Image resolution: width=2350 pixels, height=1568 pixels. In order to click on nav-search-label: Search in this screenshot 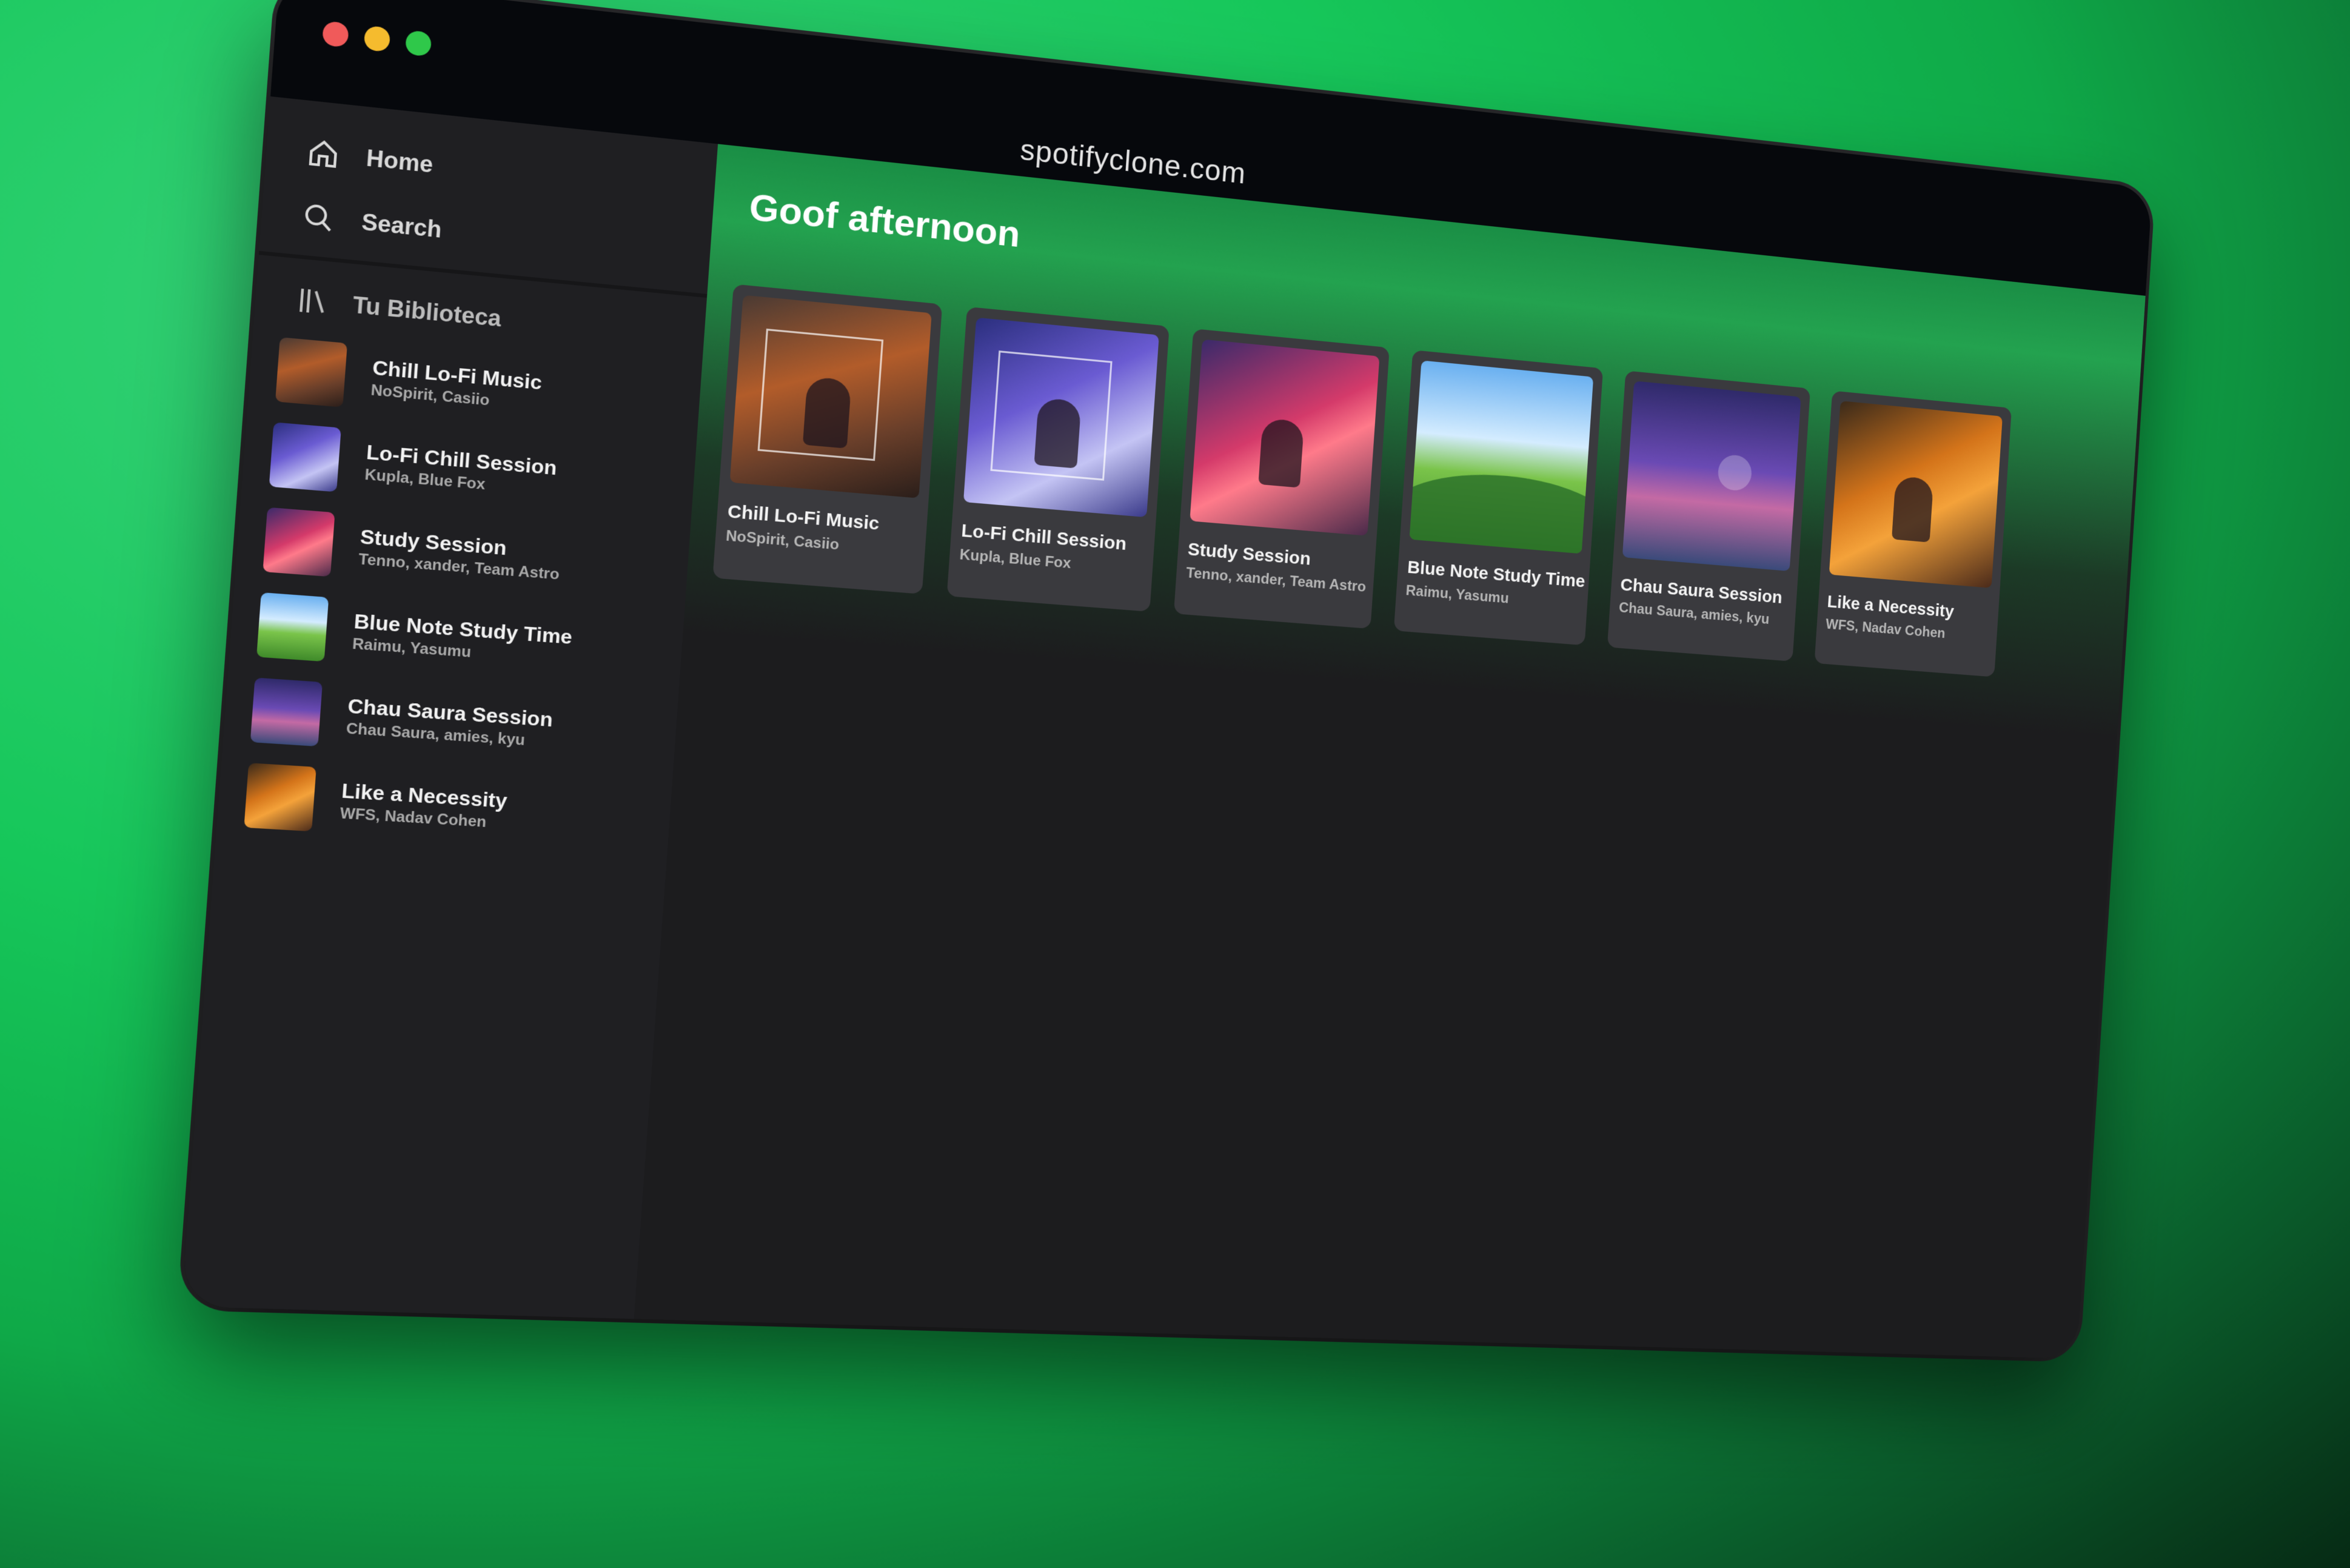, I will do `click(402, 226)`.